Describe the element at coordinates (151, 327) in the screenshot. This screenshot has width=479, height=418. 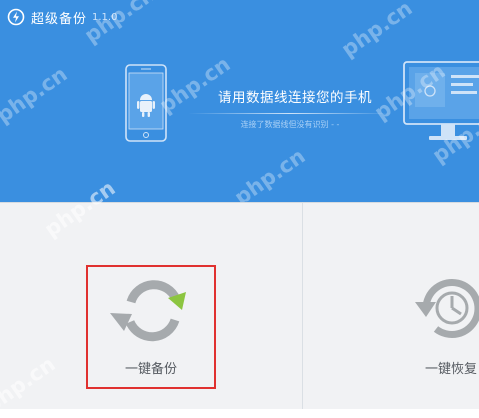
I see `backup-button-highlight` at that location.